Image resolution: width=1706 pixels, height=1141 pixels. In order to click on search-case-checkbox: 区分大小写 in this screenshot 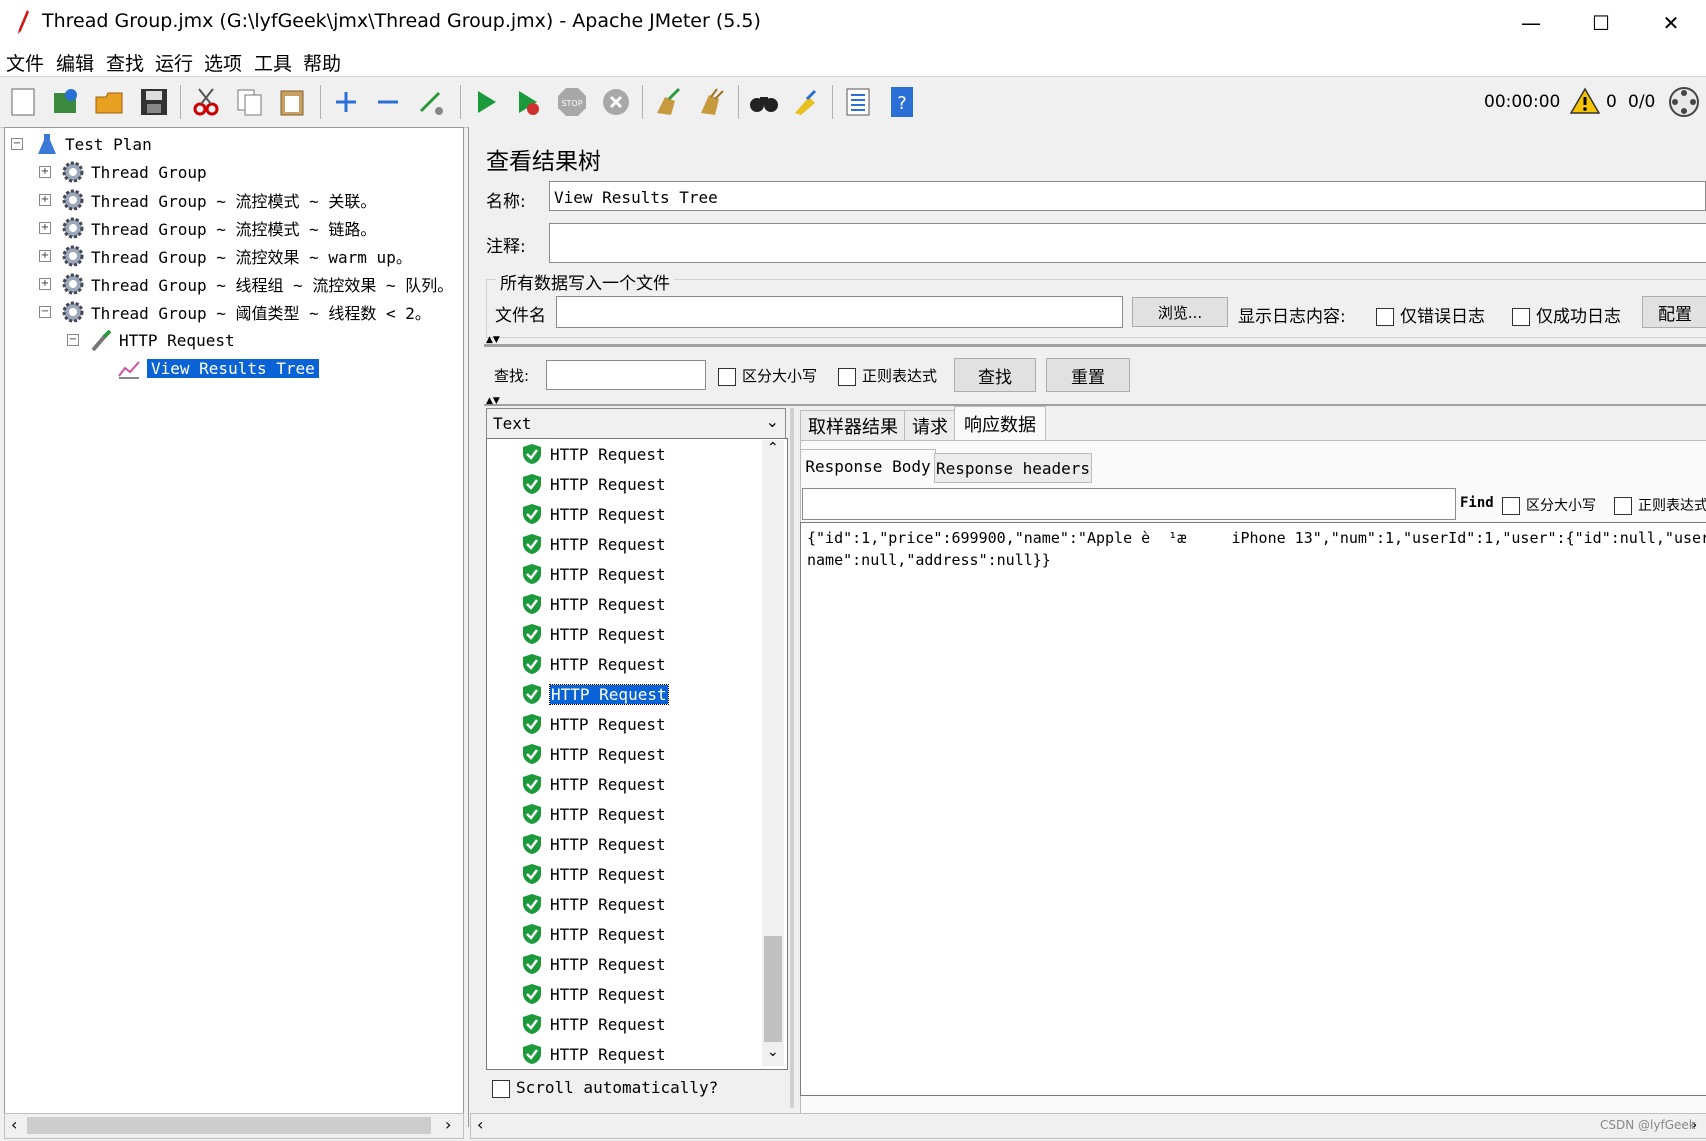, I will do `click(767, 375)`.